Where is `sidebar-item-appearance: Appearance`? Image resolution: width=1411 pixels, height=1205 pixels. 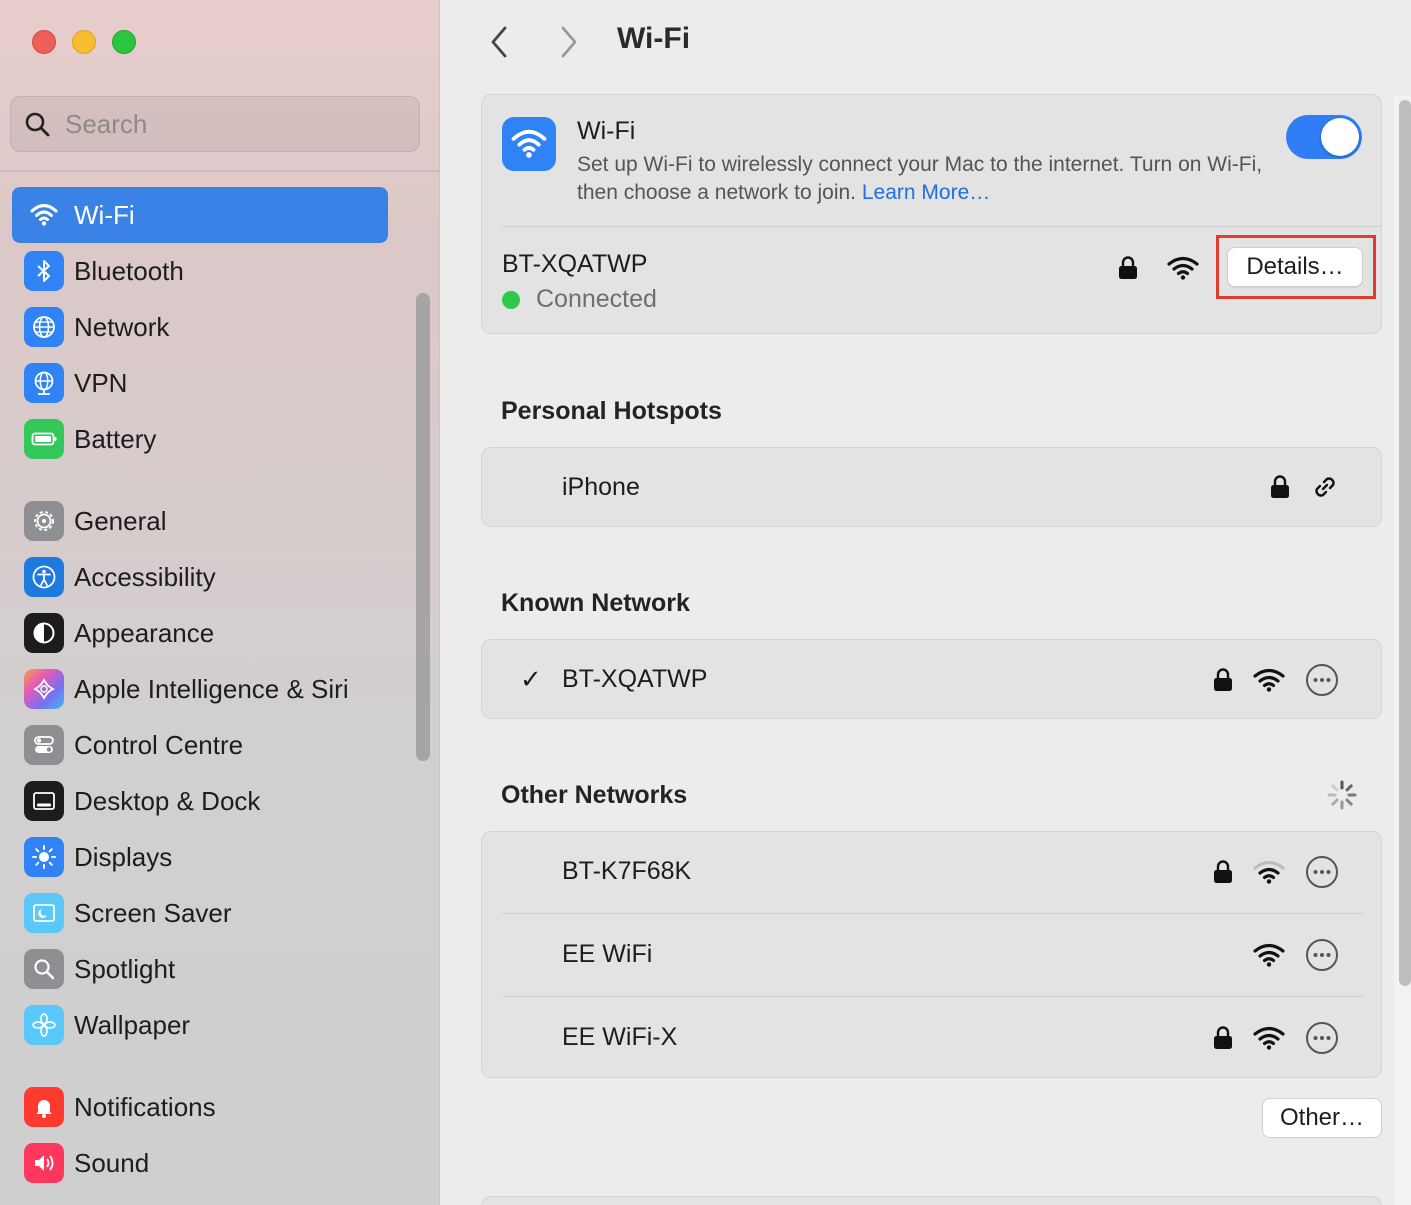
sidebar-item-appearance: Appearance is located at coordinates (200, 633).